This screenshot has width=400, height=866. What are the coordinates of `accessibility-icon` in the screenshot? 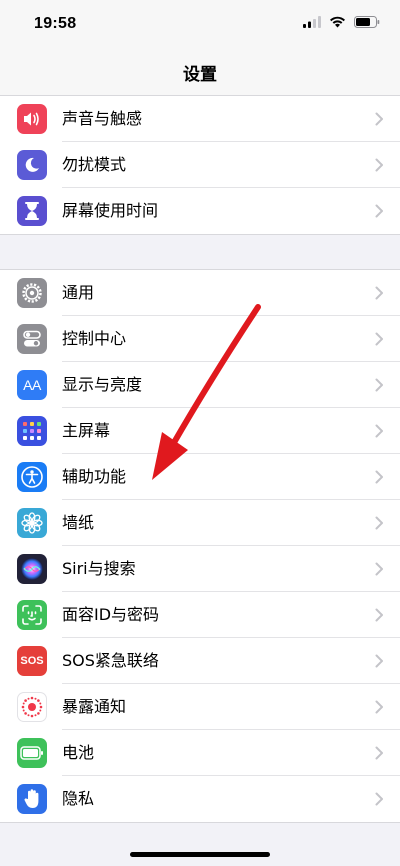 It's located at (32, 477).